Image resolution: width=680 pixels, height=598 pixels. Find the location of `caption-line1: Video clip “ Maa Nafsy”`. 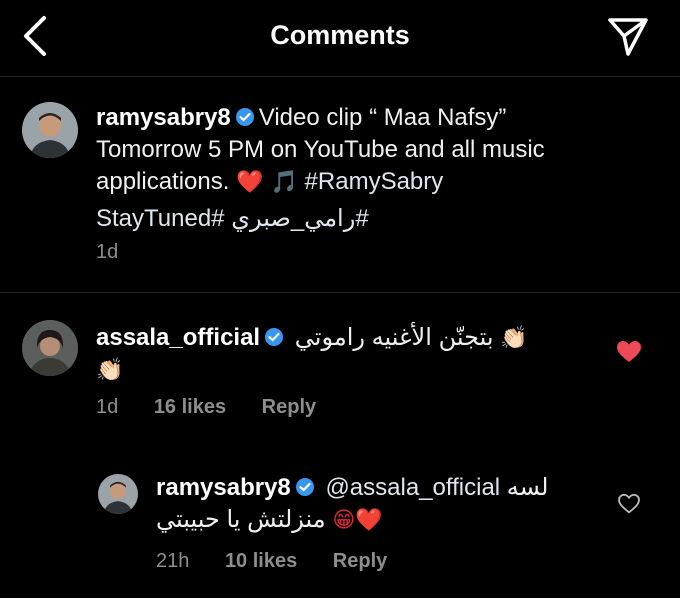

caption-line1: Video clip “ Maa Nafsy” is located at coordinates (382, 117).